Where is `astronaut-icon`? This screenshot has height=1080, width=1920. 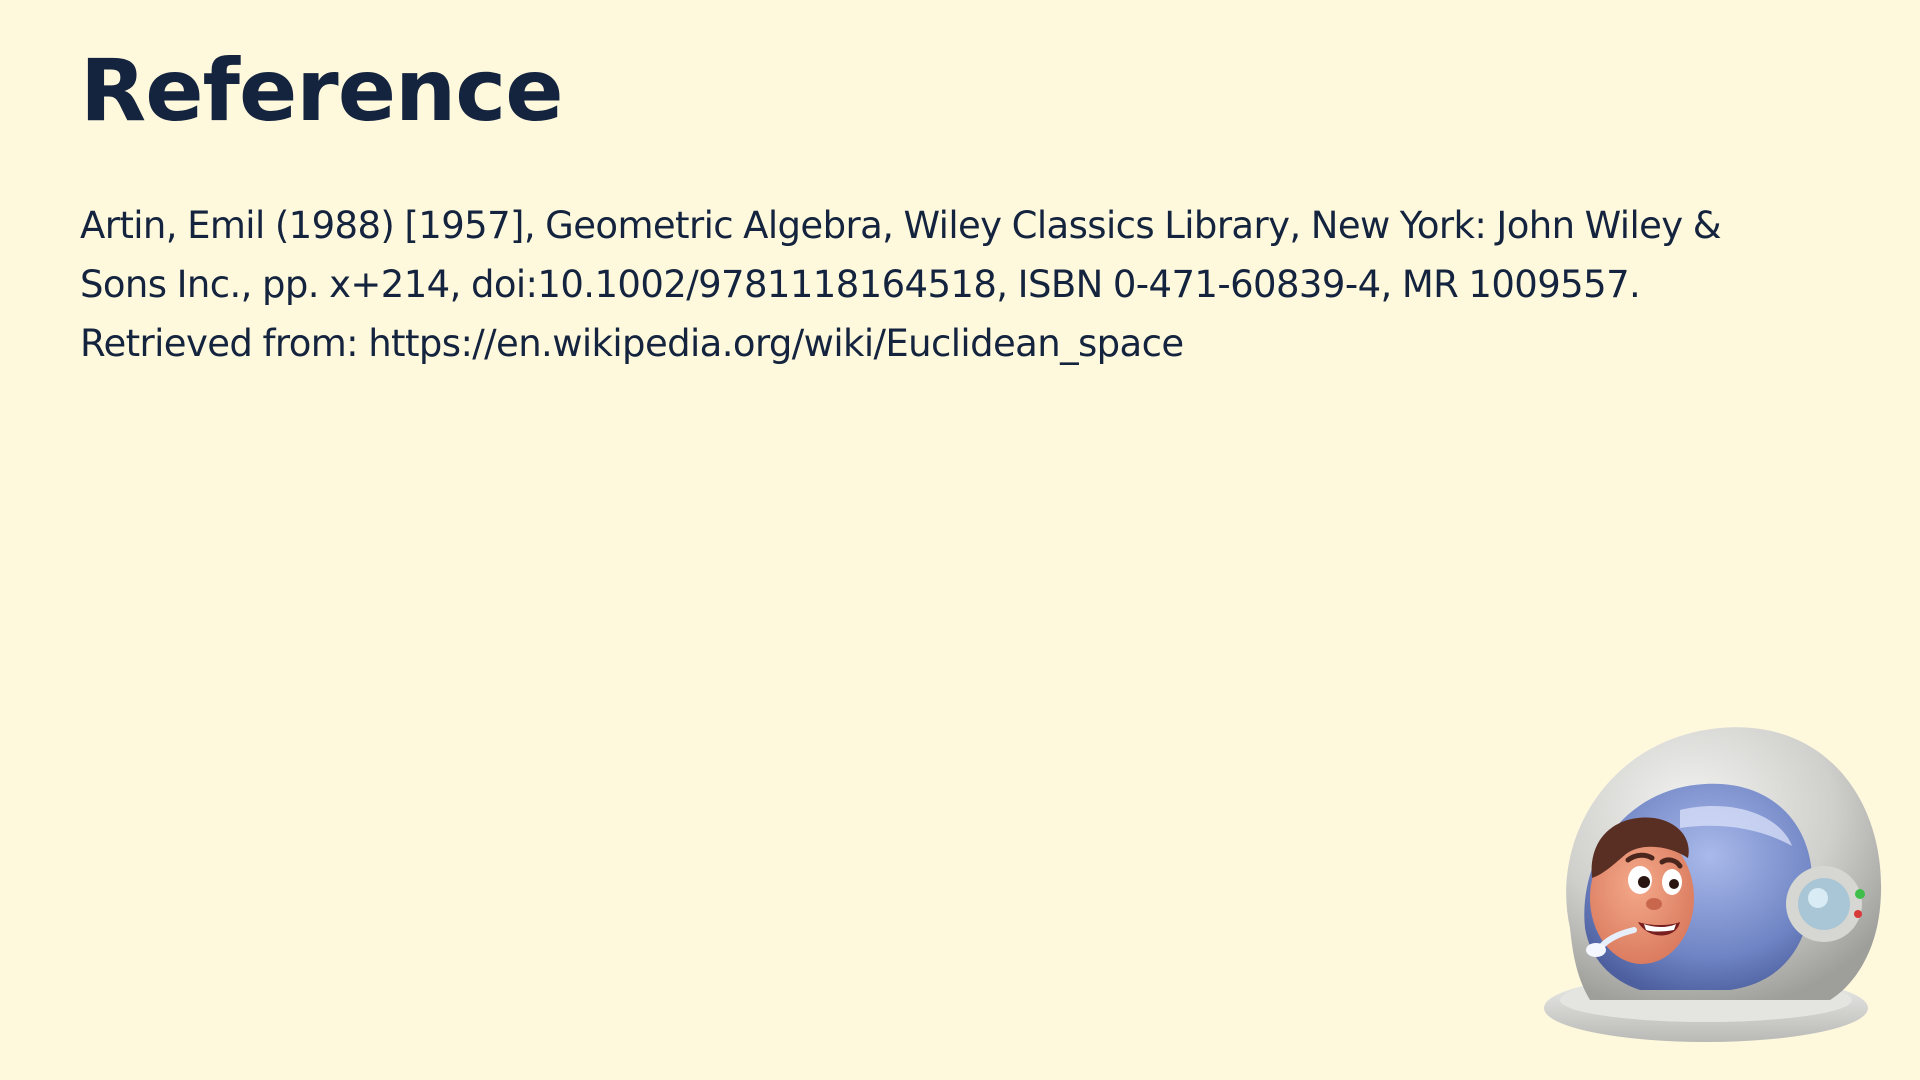
astronaut-icon is located at coordinates (1713, 884).